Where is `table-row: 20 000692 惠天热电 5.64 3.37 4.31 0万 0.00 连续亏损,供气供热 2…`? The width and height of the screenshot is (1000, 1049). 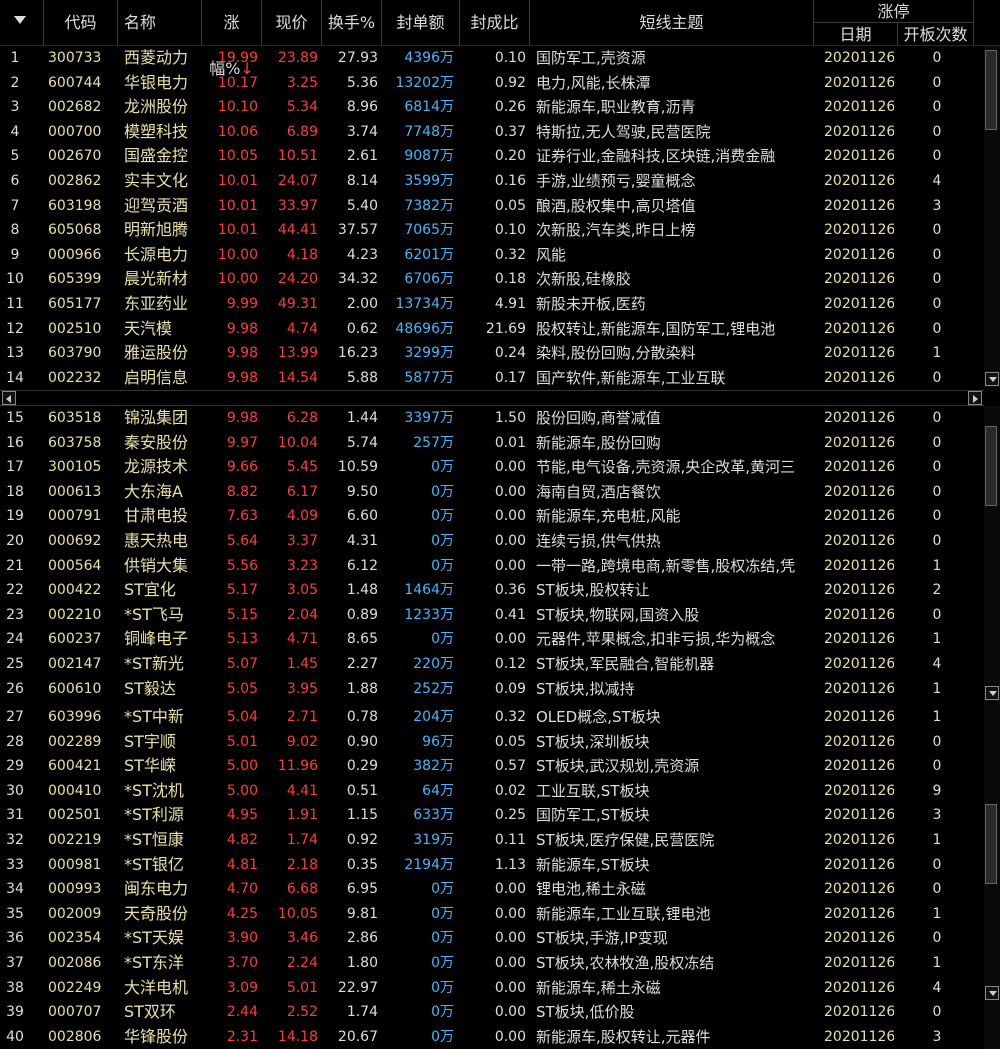 table-row: 20 000692 惠天热电 5.64 3.37 4.31 0万 0.00 连续亏损,供气供热 2… is located at coordinates (500, 541).